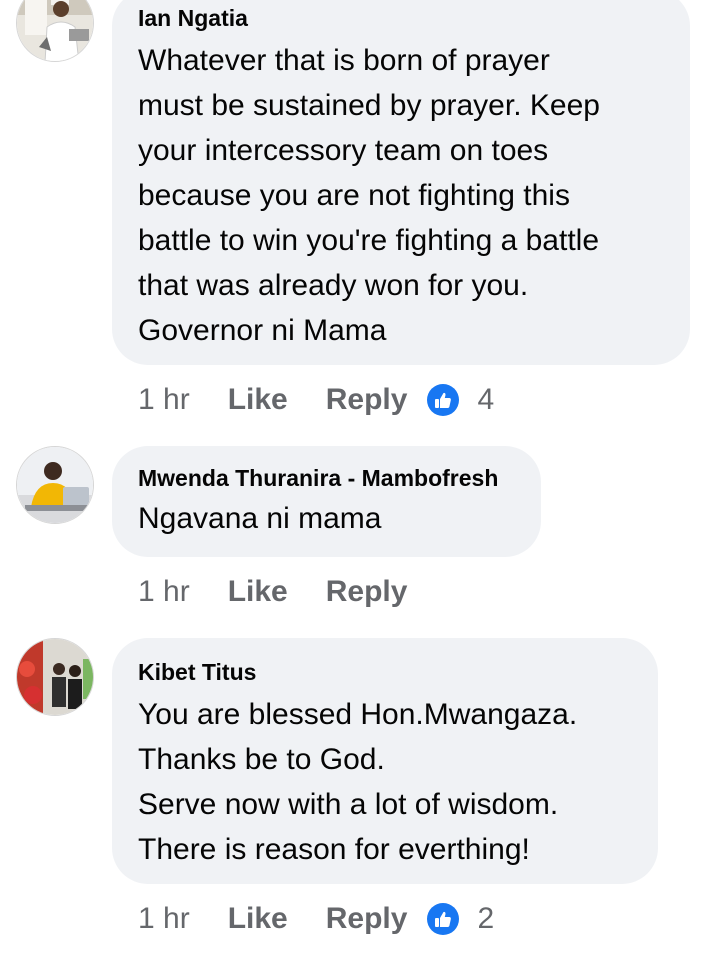 The height and width of the screenshot is (953, 720). I want to click on comment-text-line: You are blessed Hon.Mwangaza., so click(358, 714).